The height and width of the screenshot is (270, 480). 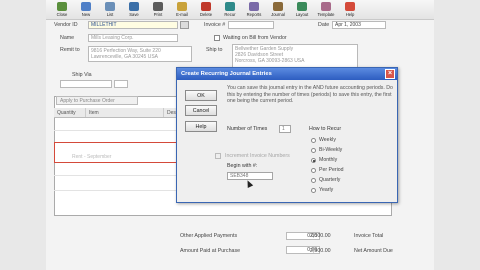 What do you see at coordinates (201, 95) in the screenshot?
I see `ok-button: OK` at bounding box center [201, 95].